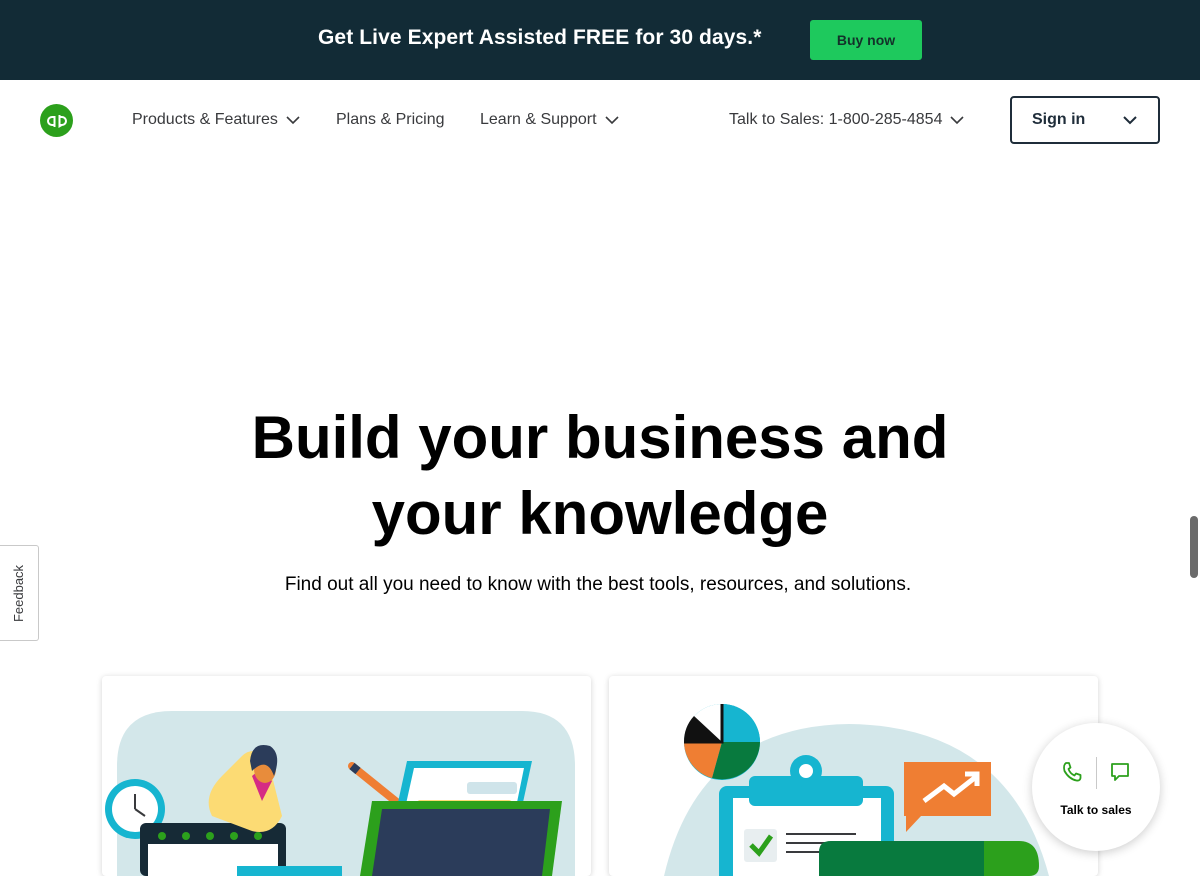 The image size is (1200, 876). Describe the element at coordinates (866, 40) in the screenshot. I see `buy-now-button: Buy now` at that location.